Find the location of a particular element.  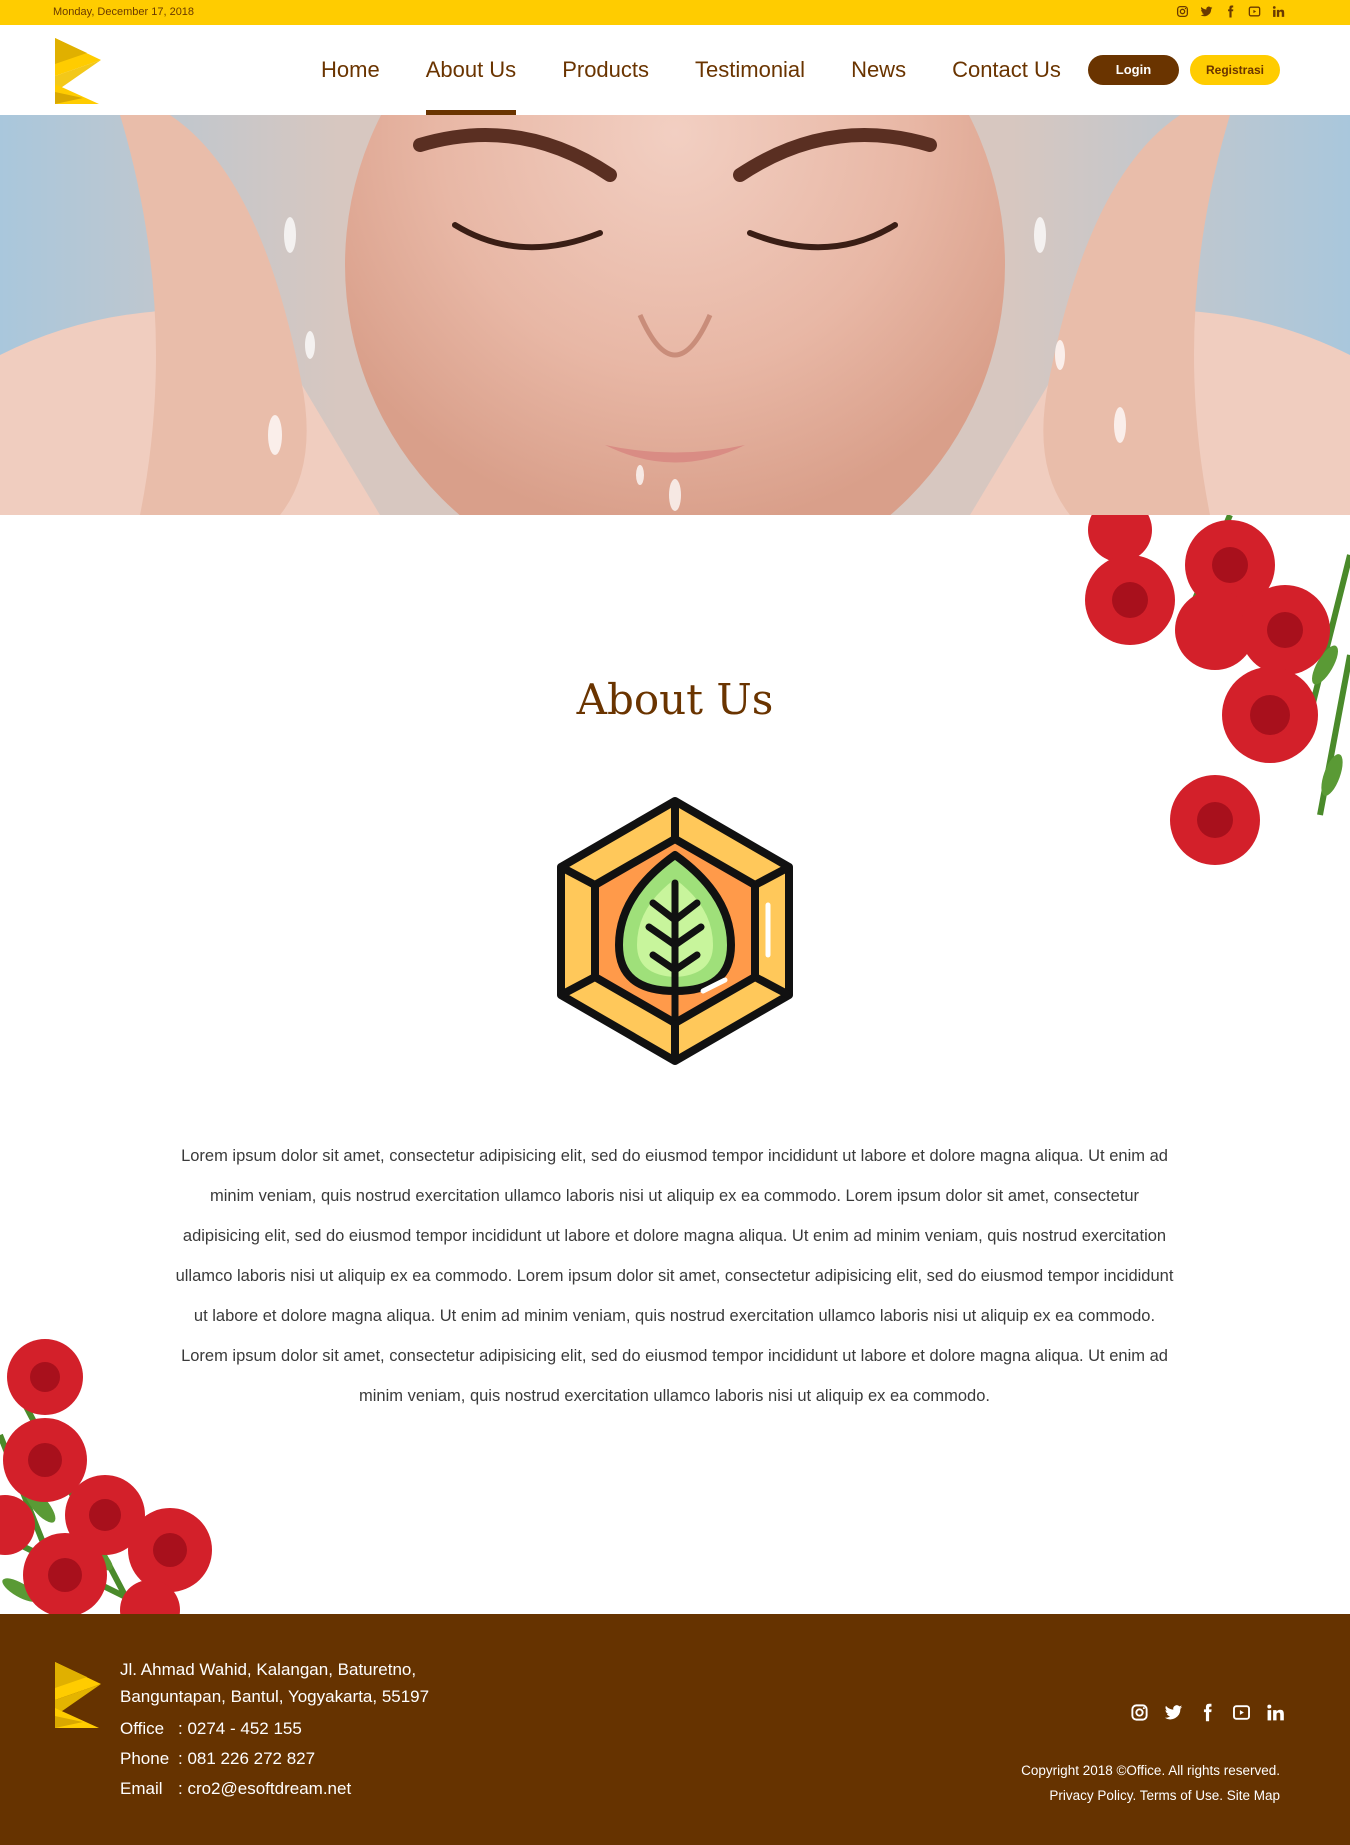

contact-label: Phone is located at coordinates (145, 1758).